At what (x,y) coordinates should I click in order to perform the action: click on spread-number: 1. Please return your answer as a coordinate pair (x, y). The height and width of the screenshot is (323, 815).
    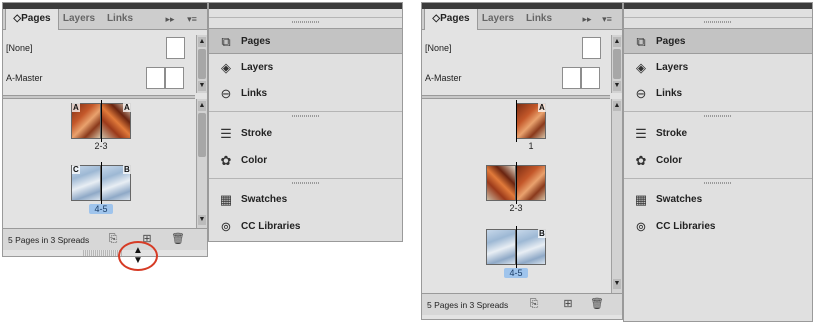
    Looking at the image, I should click on (531, 146).